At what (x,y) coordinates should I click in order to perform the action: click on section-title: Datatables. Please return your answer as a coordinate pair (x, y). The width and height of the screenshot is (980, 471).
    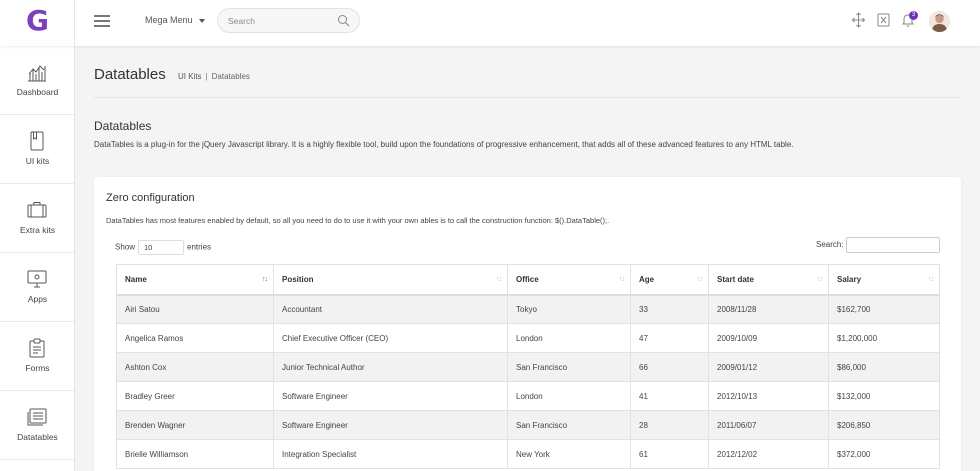
    Looking at the image, I should click on (123, 126).